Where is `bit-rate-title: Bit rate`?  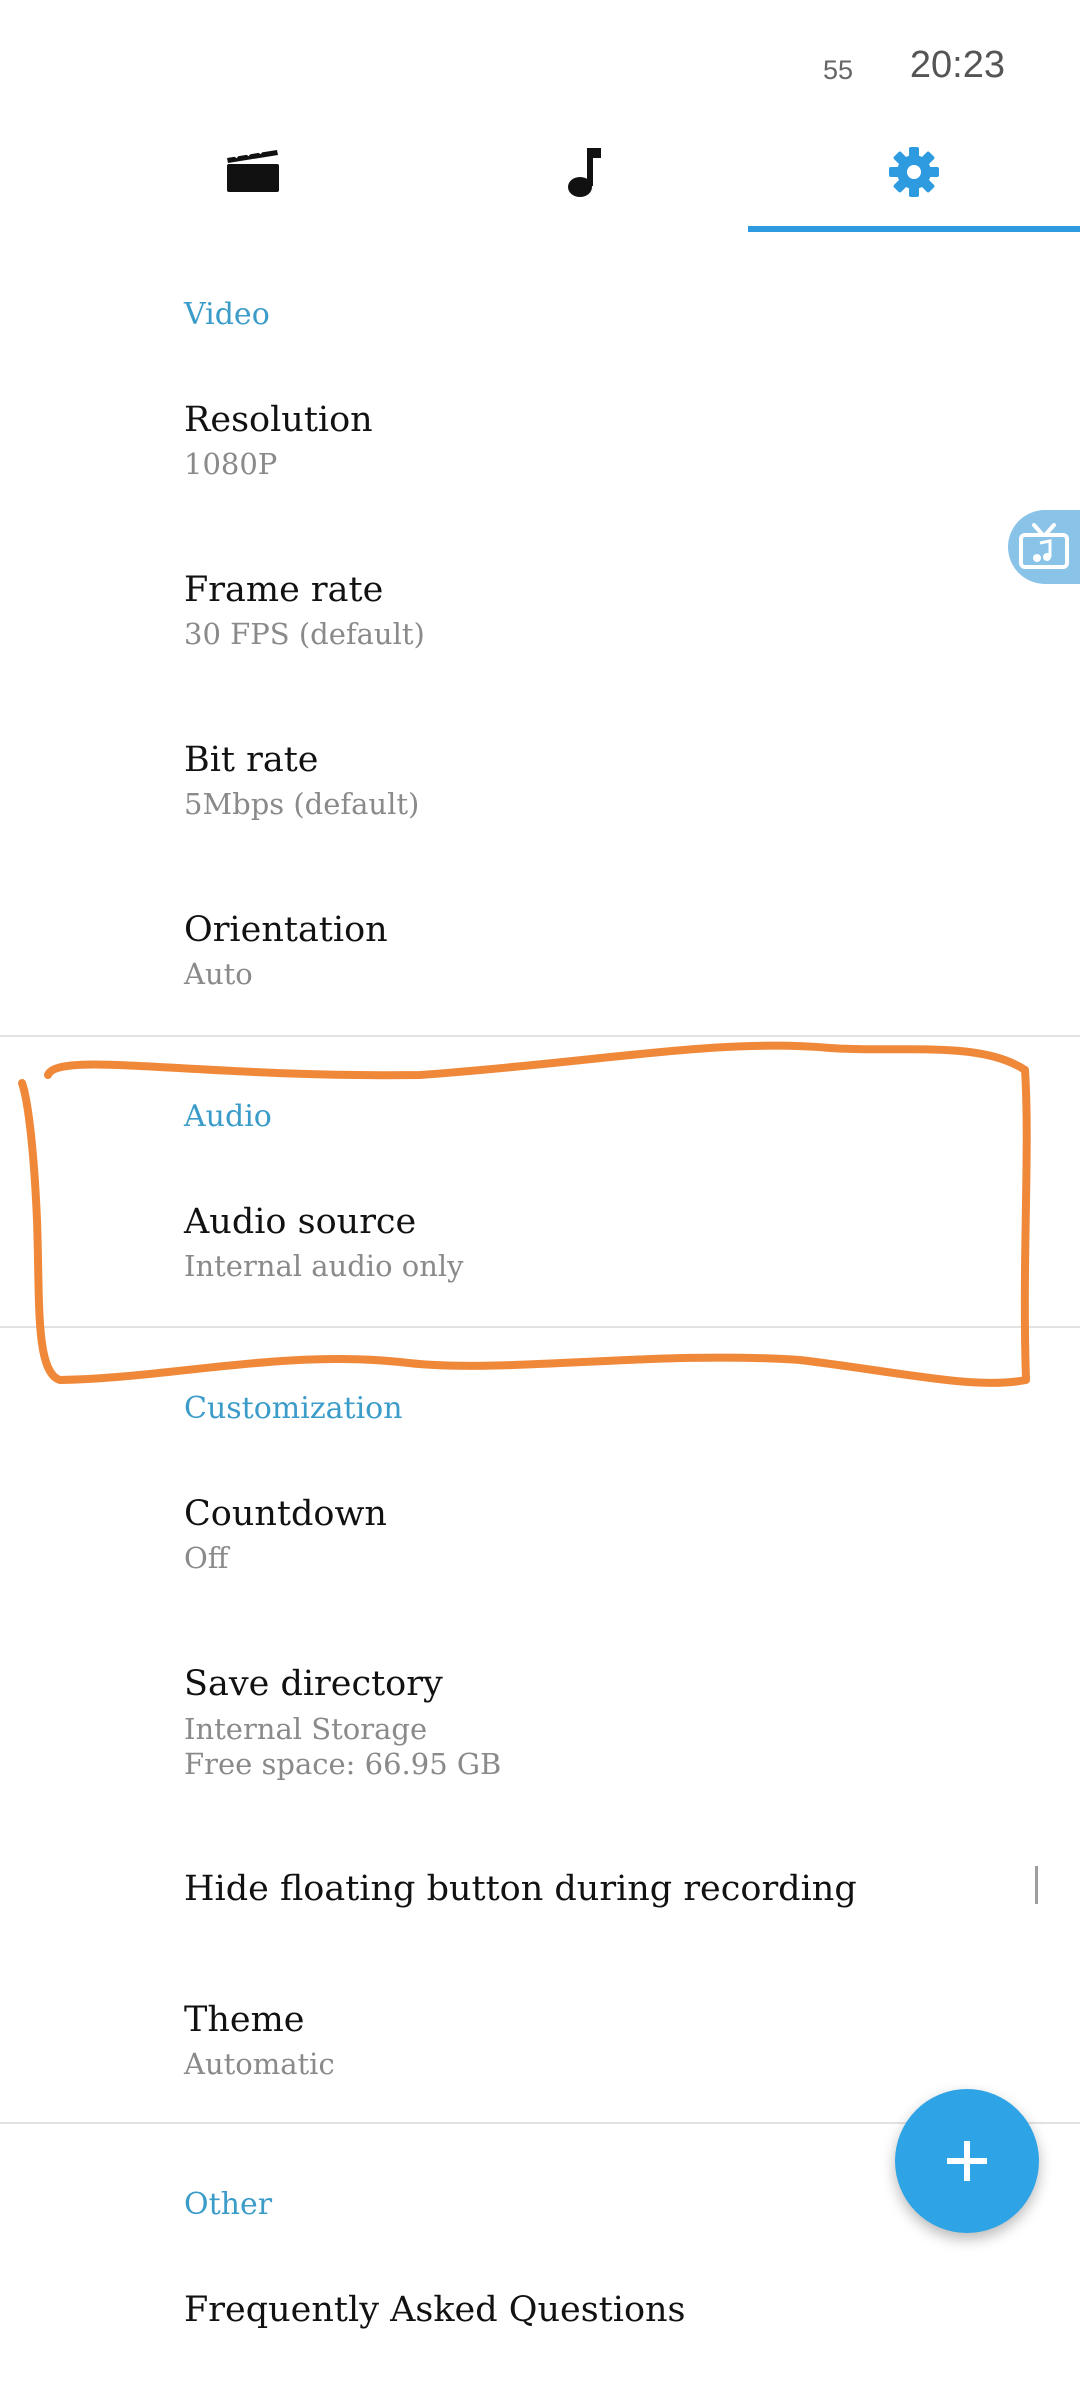 bit-rate-title: Bit rate is located at coordinates (251, 760).